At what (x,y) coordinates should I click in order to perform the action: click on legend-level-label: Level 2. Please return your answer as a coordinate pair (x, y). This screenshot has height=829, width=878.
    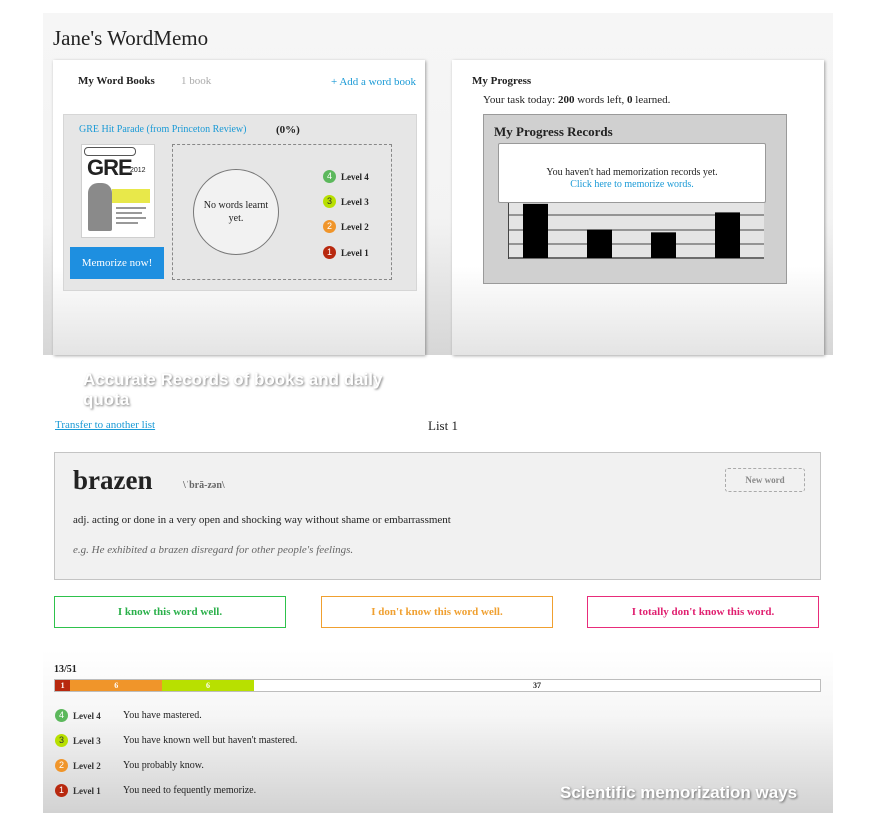
    Looking at the image, I should click on (87, 765).